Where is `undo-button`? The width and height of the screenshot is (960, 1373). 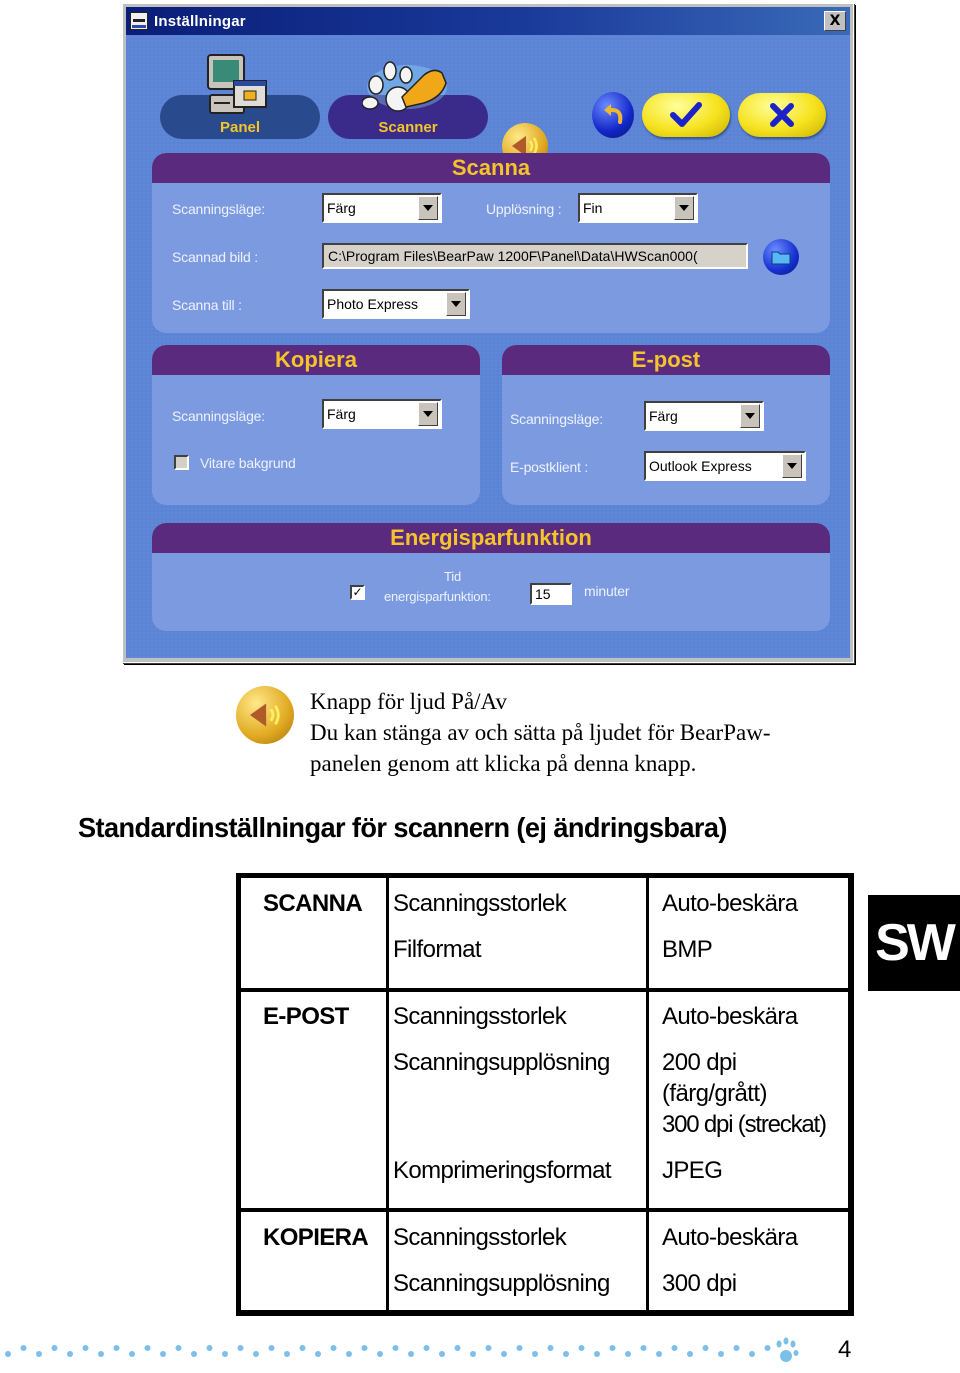
undo-button is located at coordinates (613, 115).